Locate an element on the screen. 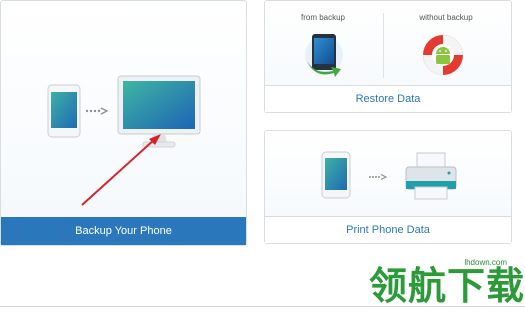 Image resolution: width=525 pixels, height=312 pixels. backup-phone-label: Backup Your Phone is located at coordinates (123, 231).